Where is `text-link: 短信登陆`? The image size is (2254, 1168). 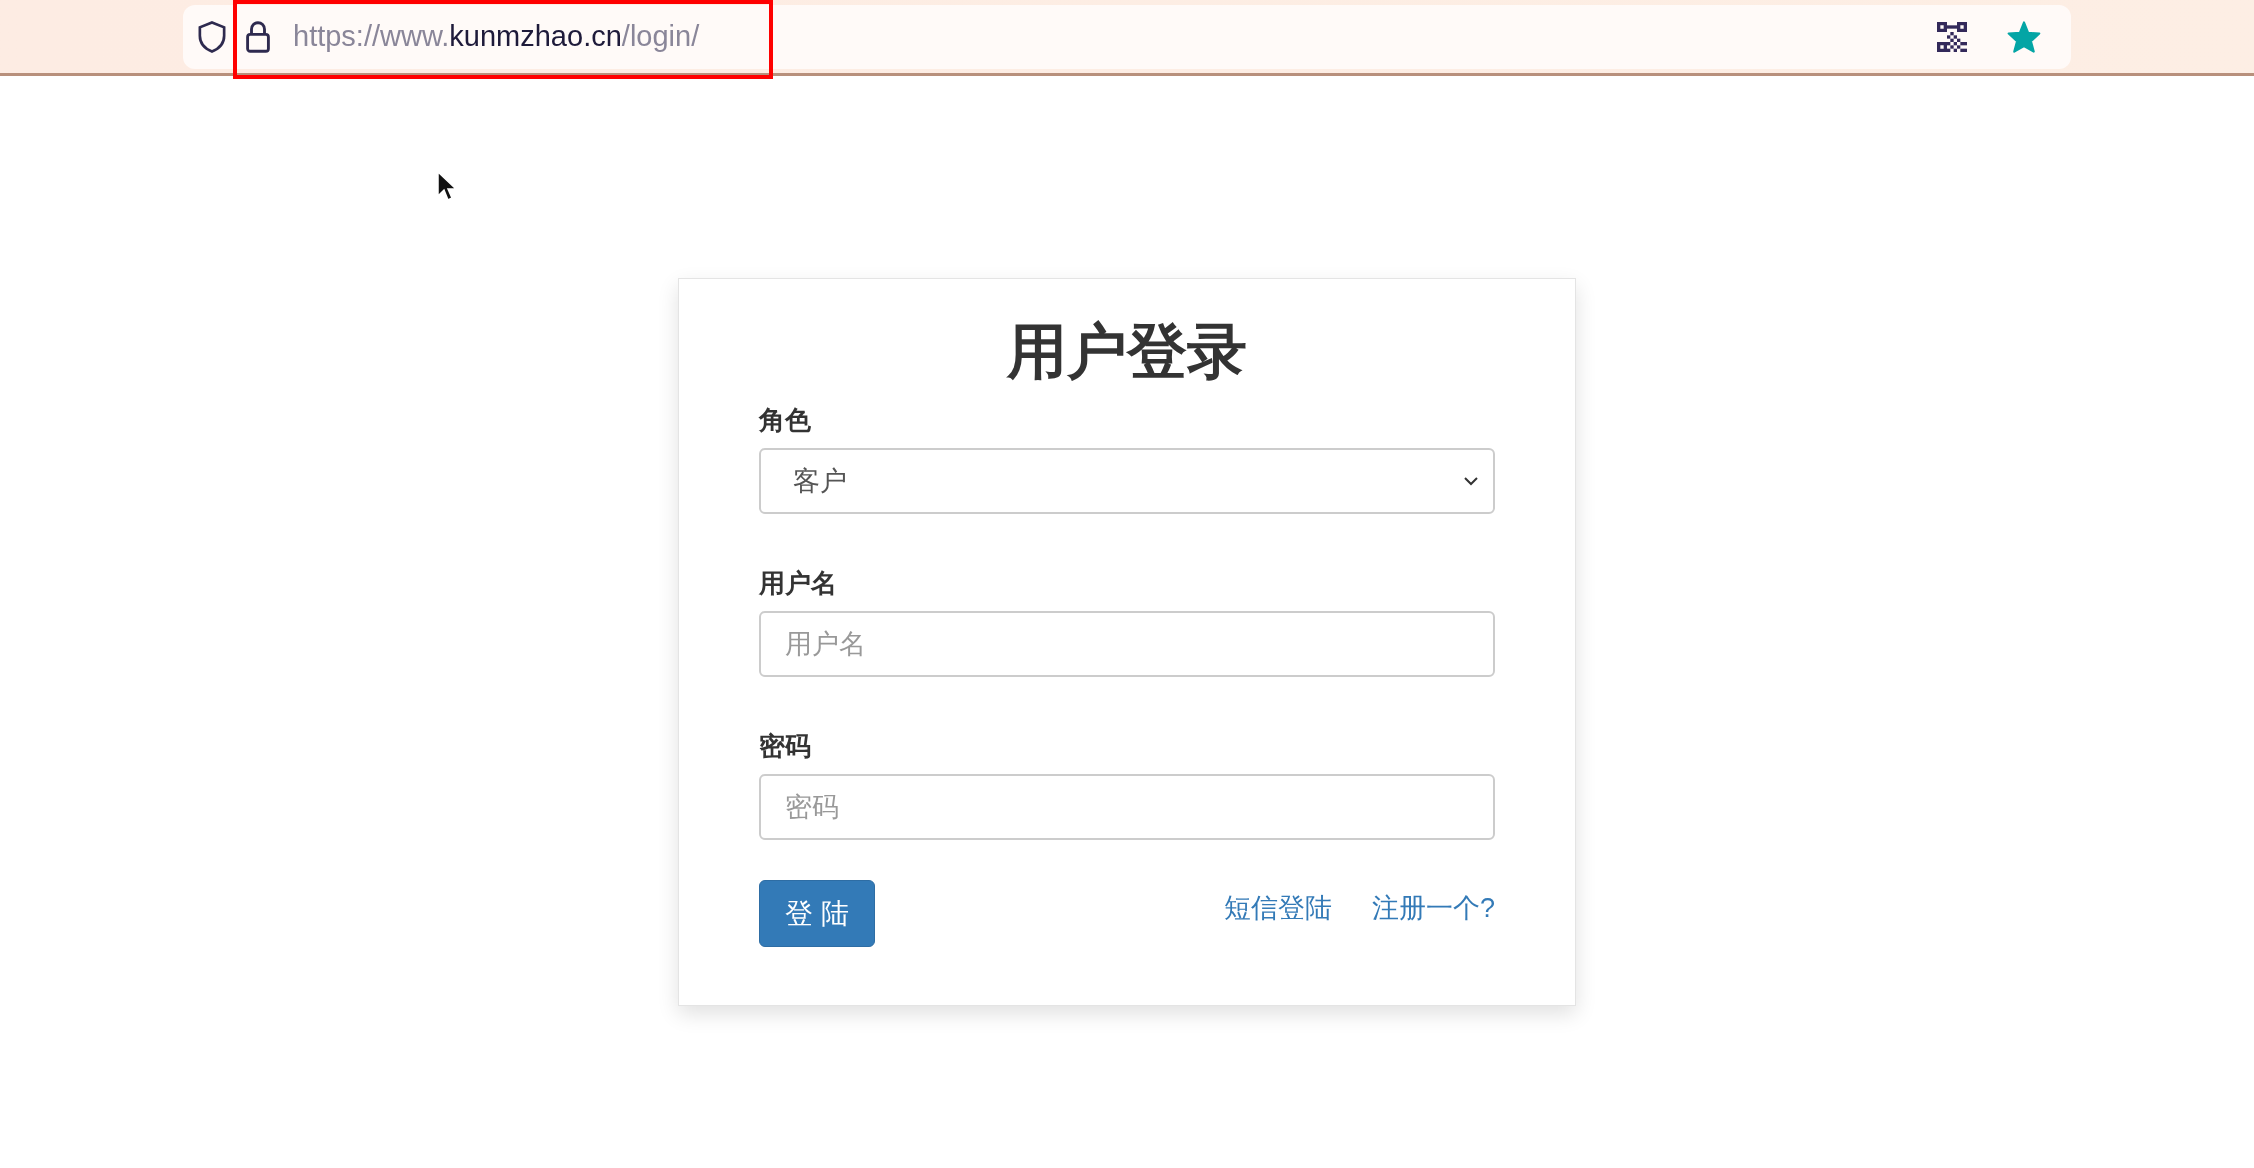 text-link: 短信登陆 is located at coordinates (1277, 908).